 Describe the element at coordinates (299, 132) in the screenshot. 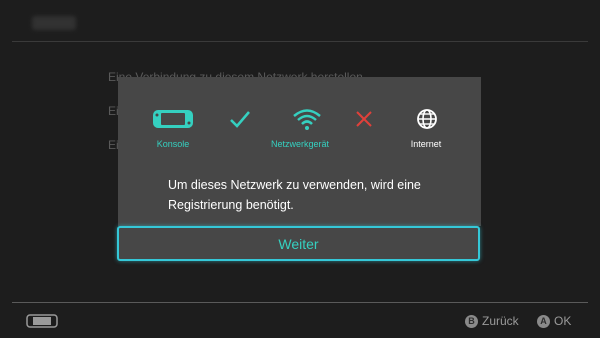

I see `connection-status-row: Konsole Netzwerkgerät Internet` at that location.